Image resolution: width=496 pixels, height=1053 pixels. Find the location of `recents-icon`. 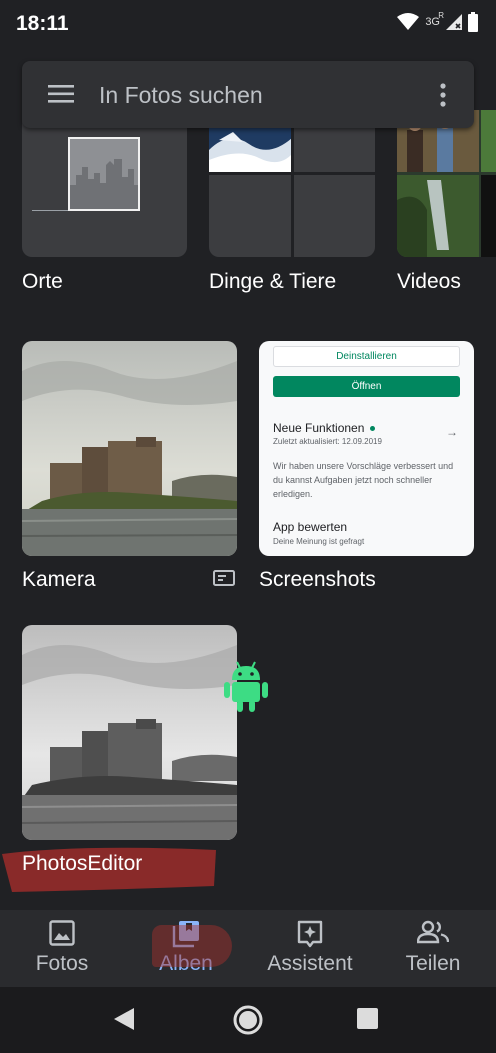

recents-icon is located at coordinates (367, 1018).